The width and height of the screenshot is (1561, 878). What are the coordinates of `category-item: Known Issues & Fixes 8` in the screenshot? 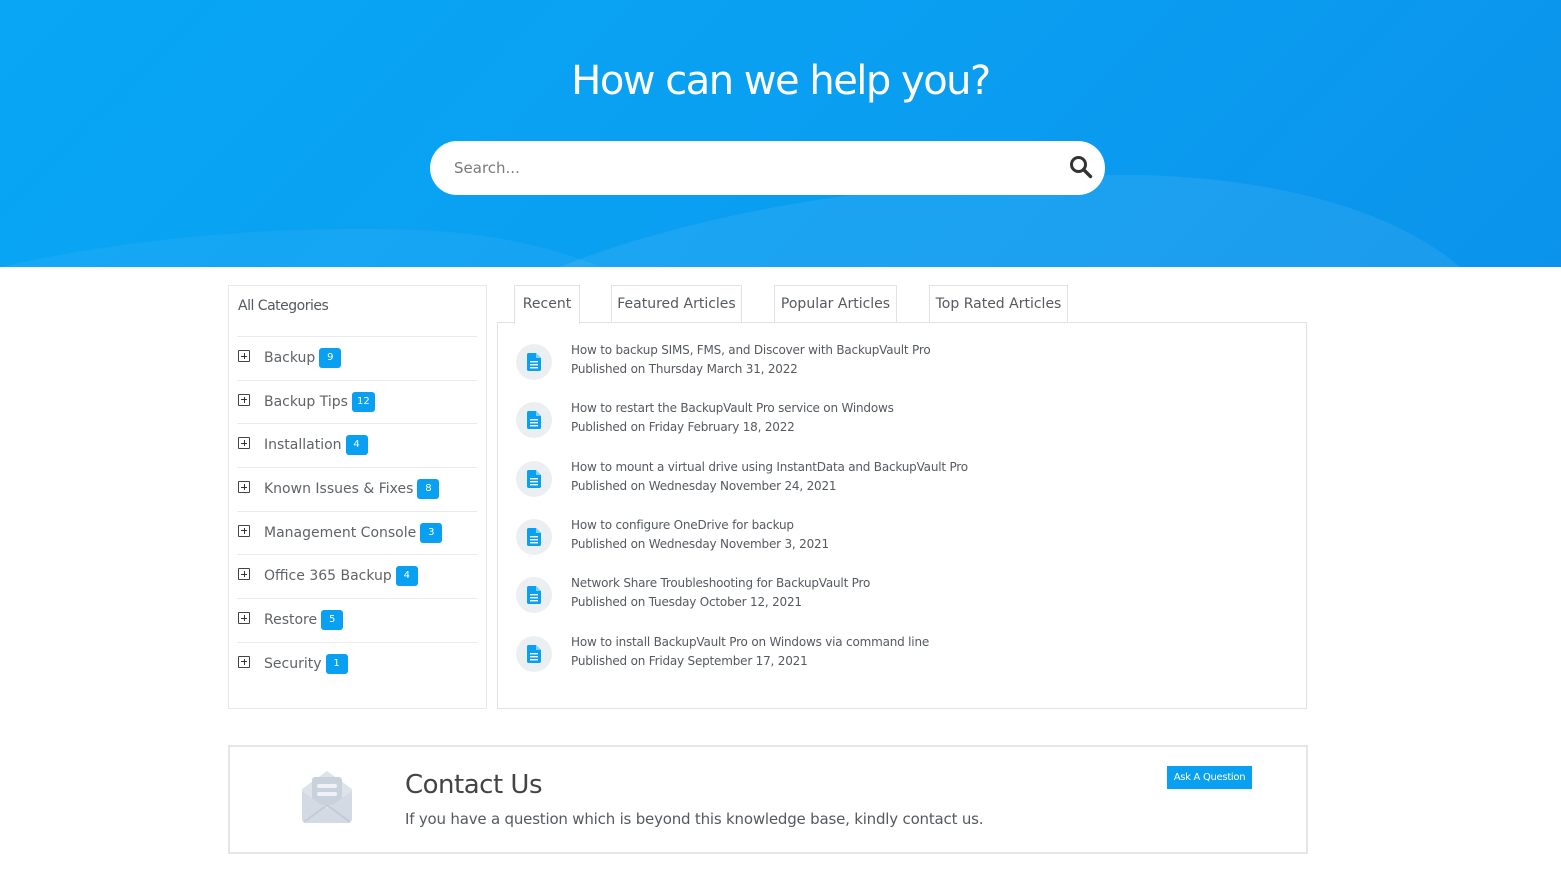 It's located at (357, 489).